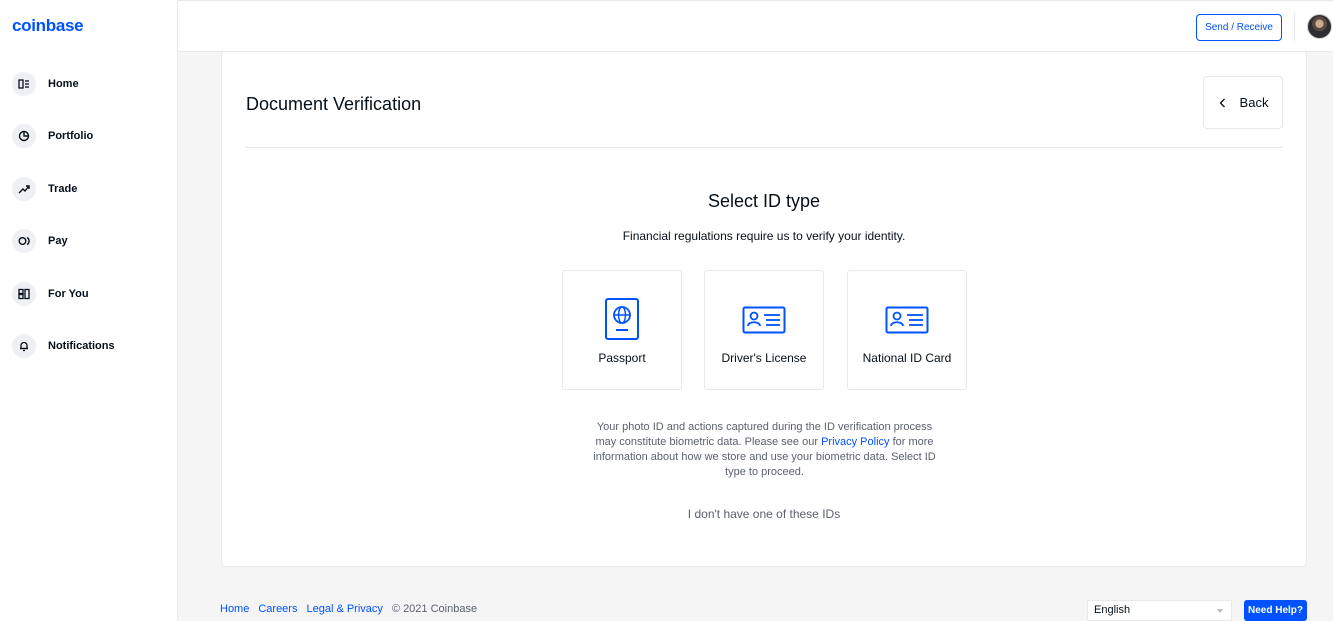 The width and height of the screenshot is (1333, 621). What do you see at coordinates (764, 147) in the screenshot?
I see `divider` at bounding box center [764, 147].